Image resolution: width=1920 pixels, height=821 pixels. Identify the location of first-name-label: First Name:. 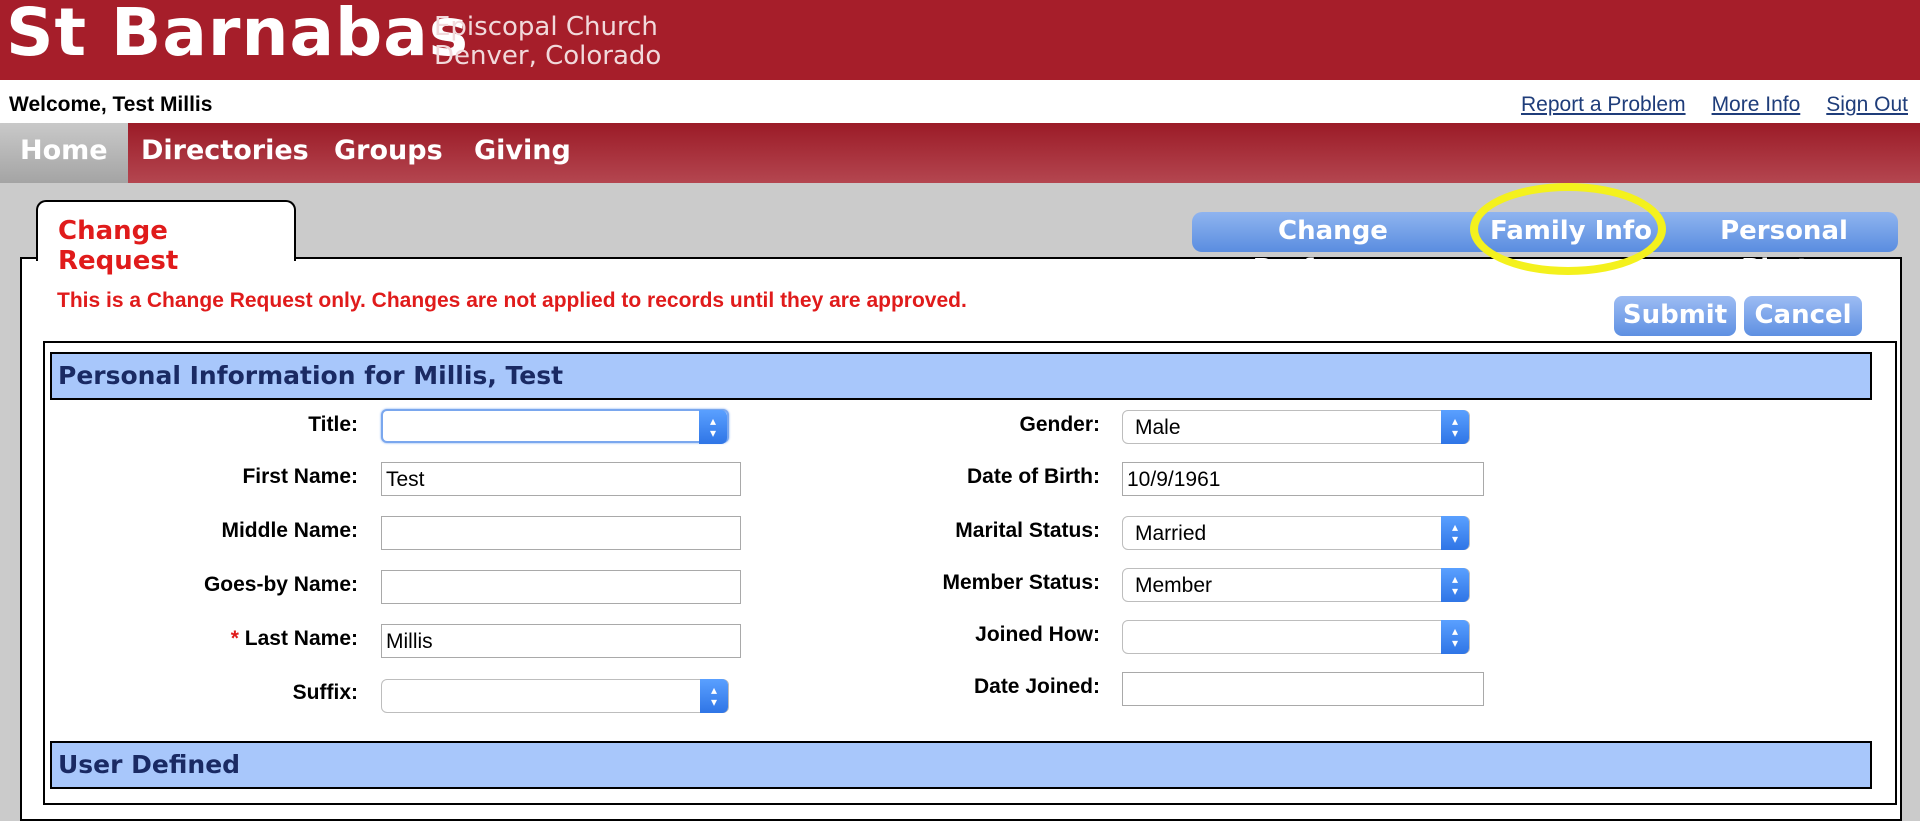
(300, 476).